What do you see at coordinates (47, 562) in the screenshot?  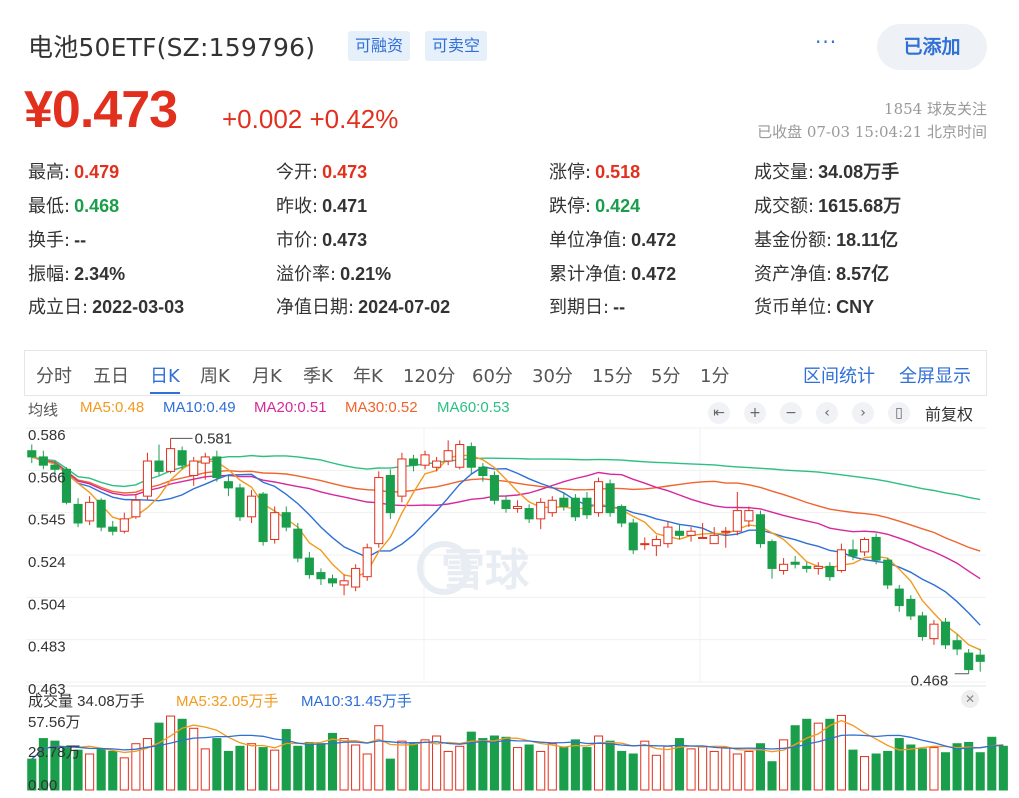 I see `y-tick-label: 0.524` at bounding box center [47, 562].